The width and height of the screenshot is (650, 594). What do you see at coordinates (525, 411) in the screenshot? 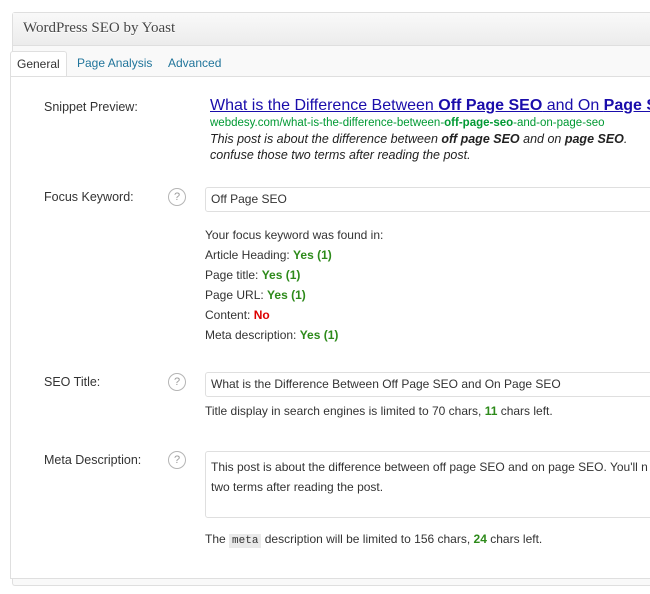
I see `seo-title-note-suffix: chars left.` at bounding box center [525, 411].